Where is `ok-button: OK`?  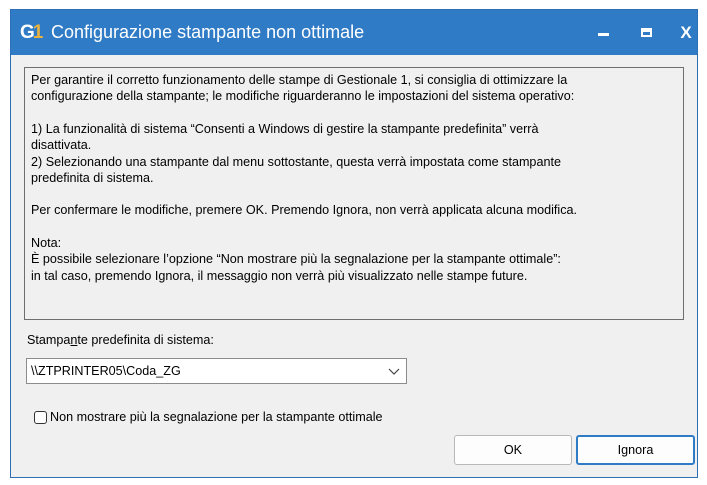 ok-button: OK is located at coordinates (513, 450).